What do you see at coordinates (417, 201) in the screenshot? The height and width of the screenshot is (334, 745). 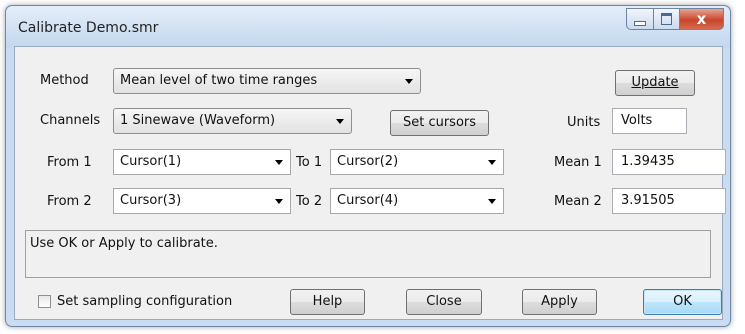 I see `to2-dropdown: Cursor(4)` at bounding box center [417, 201].